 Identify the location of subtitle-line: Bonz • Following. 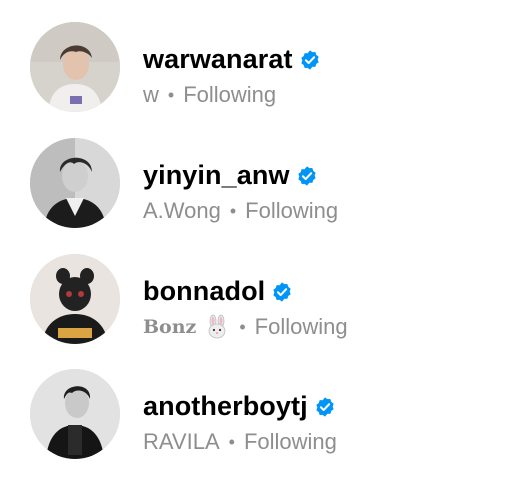
(245, 327).